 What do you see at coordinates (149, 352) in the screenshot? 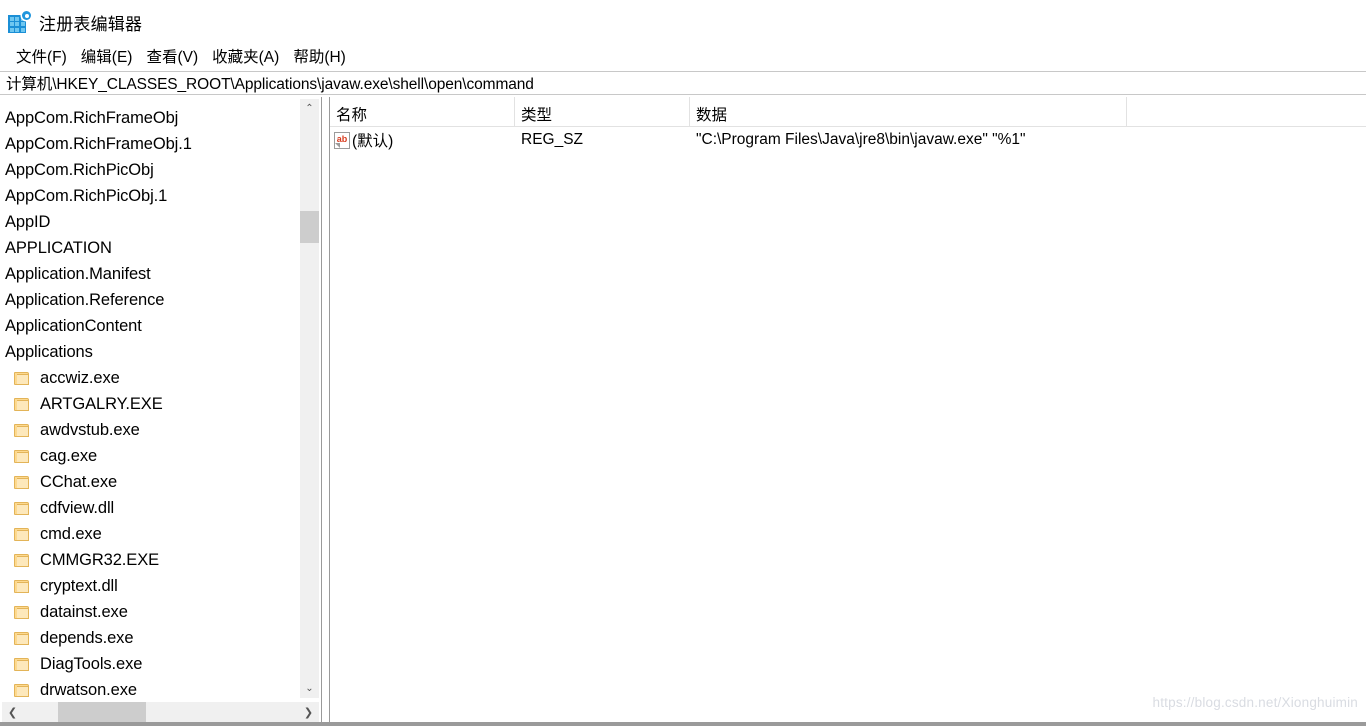
I see `tree-item: Applications` at bounding box center [149, 352].